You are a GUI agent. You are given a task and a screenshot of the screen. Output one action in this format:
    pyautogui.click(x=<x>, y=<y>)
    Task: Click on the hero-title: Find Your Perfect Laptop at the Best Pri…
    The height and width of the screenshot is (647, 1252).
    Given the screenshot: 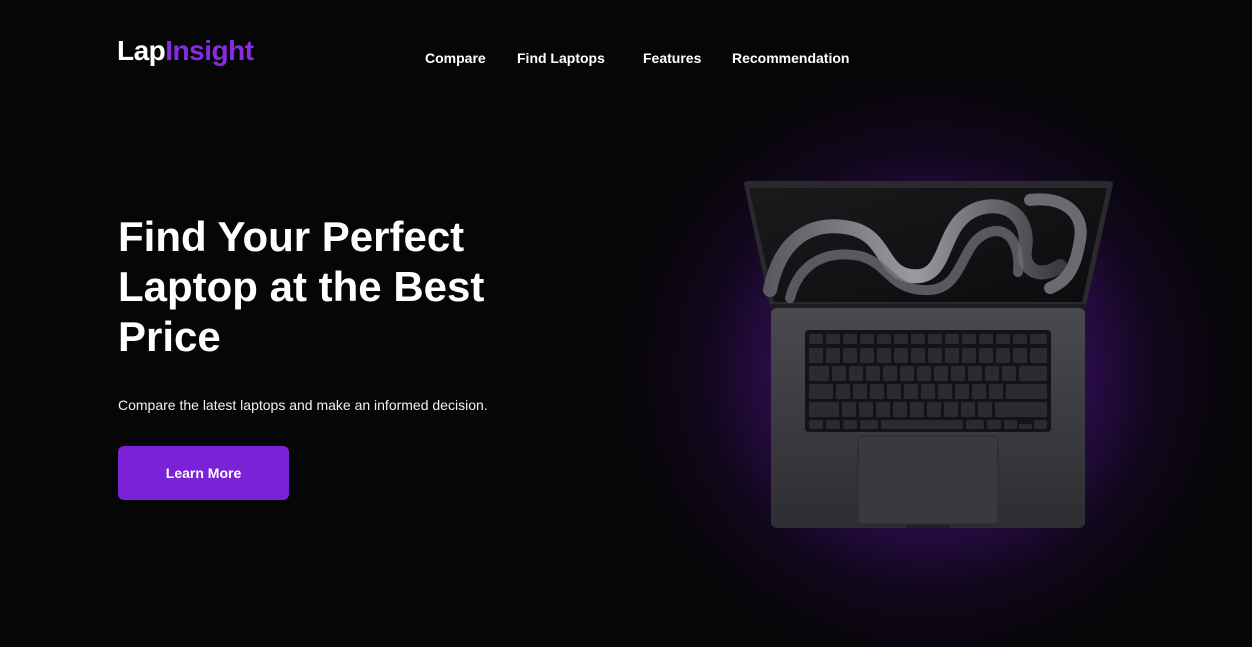 What is the action you would take?
    pyautogui.click(x=301, y=286)
    